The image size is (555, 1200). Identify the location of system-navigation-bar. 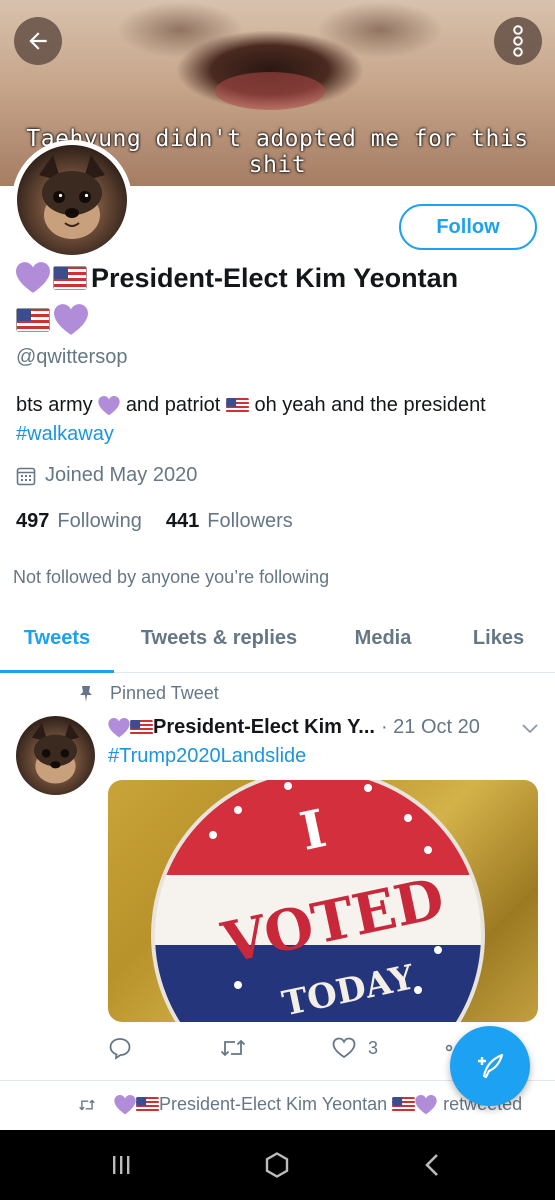
(277, 1165).